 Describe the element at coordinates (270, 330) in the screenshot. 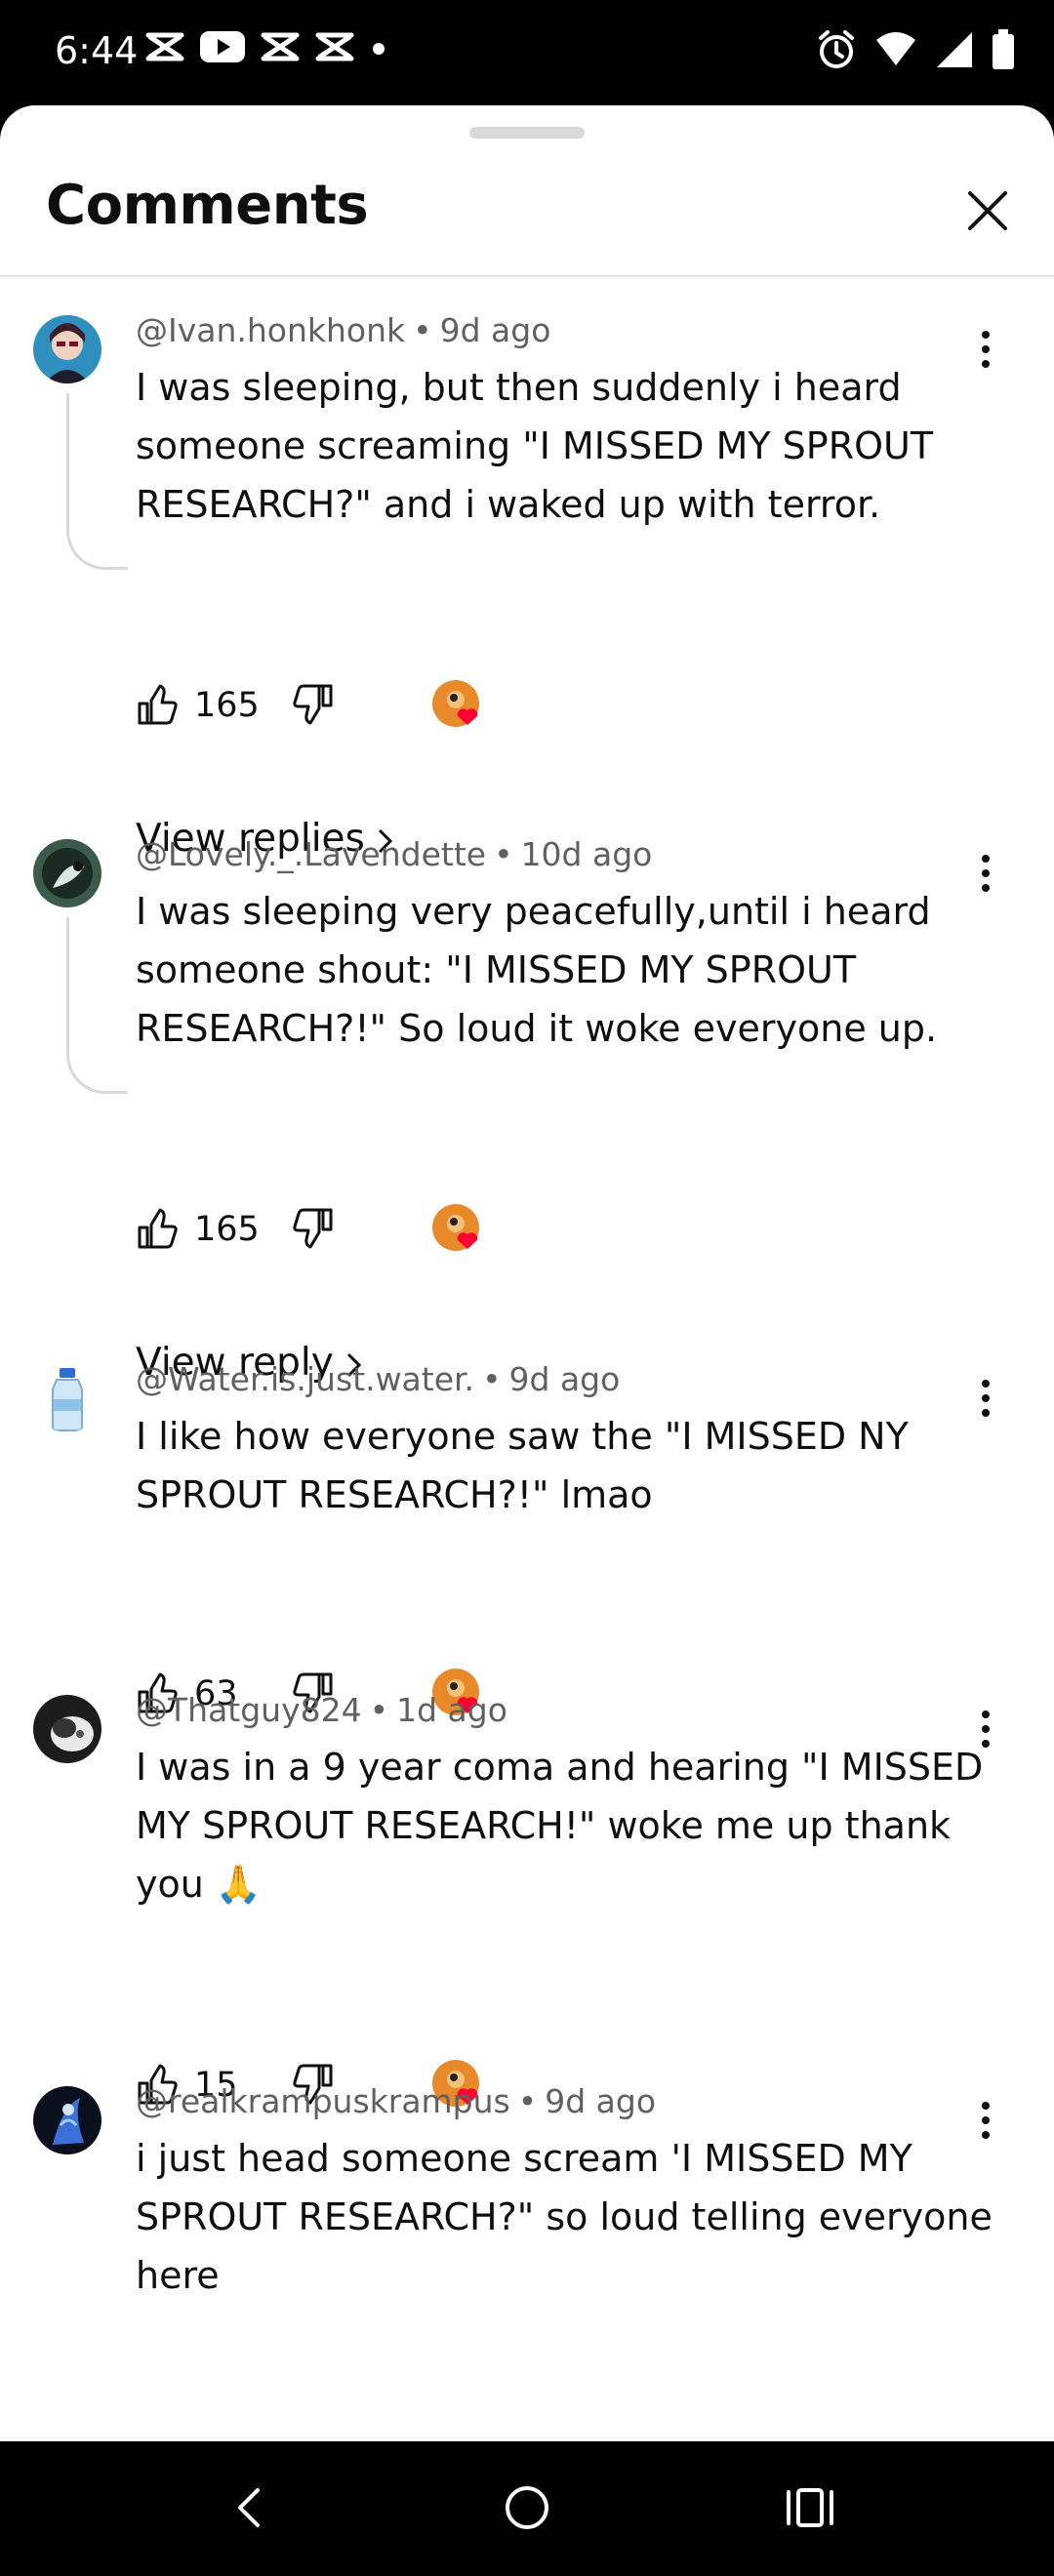

I see `comment-author: @Ivan.honkhonk` at that location.